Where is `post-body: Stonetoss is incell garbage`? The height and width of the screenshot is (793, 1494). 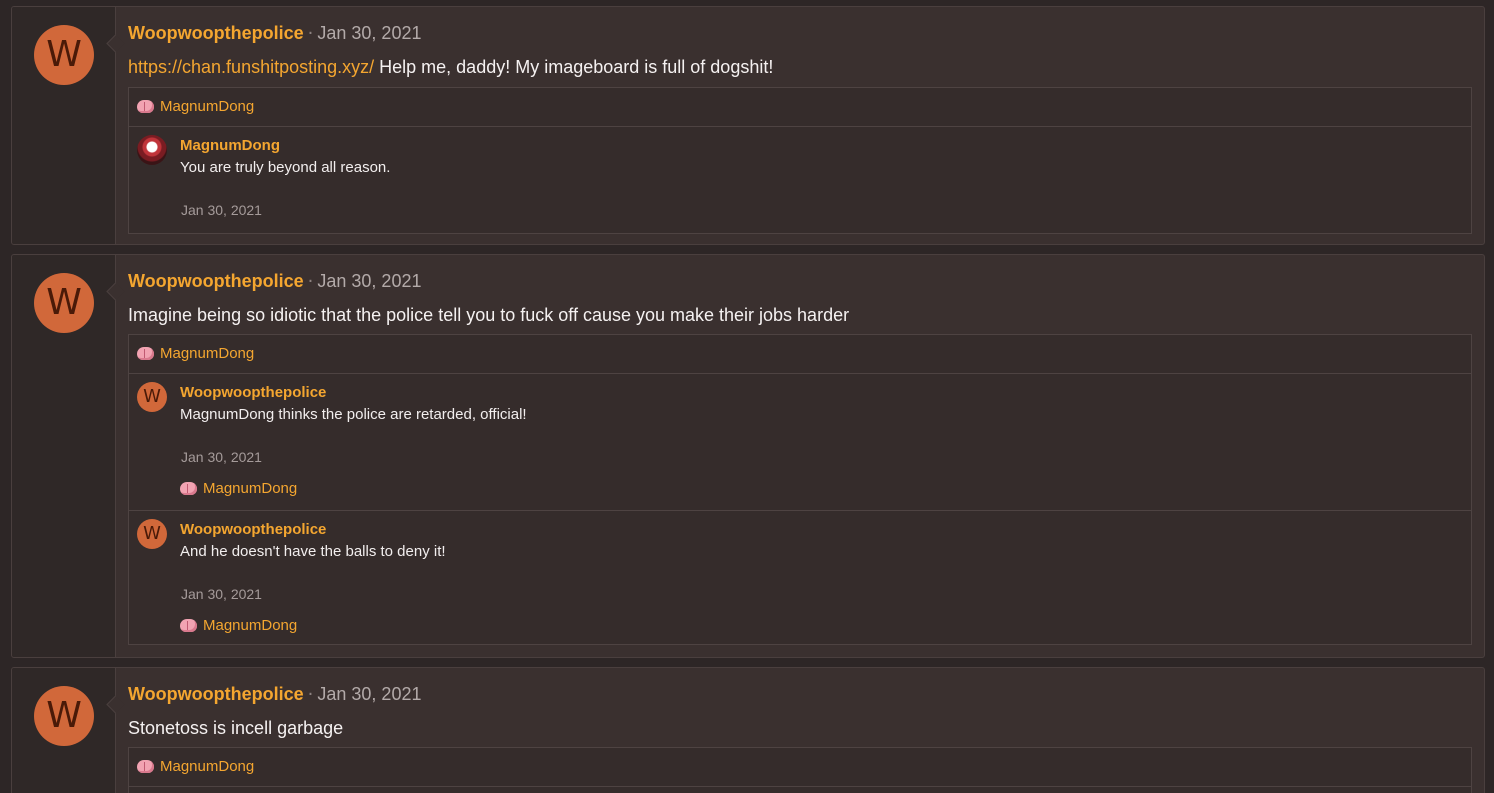 post-body: Stonetoss is incell garbage is located at coordinates (235, 728).